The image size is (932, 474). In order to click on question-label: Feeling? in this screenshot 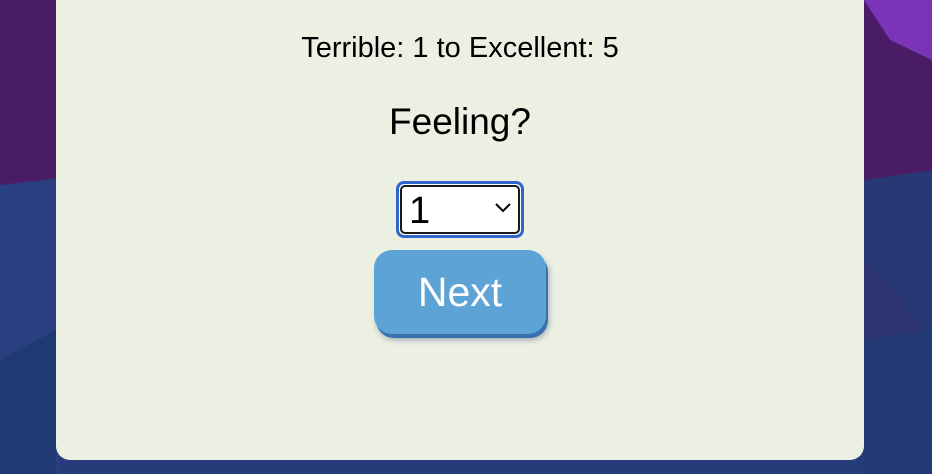, I will do `click(460, 121)`.